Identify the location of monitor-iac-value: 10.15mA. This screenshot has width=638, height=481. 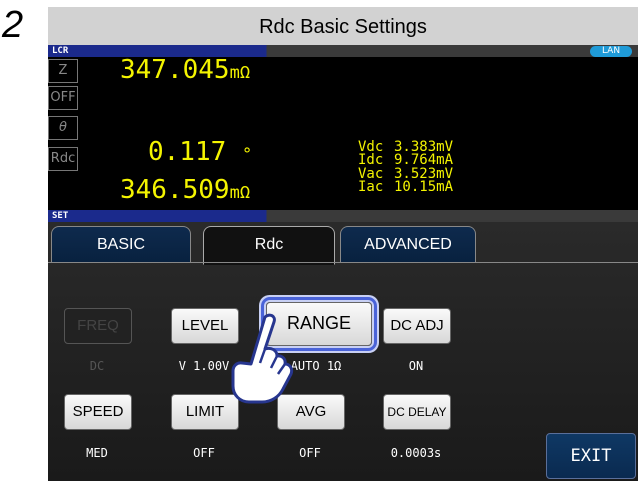
(424, 187).